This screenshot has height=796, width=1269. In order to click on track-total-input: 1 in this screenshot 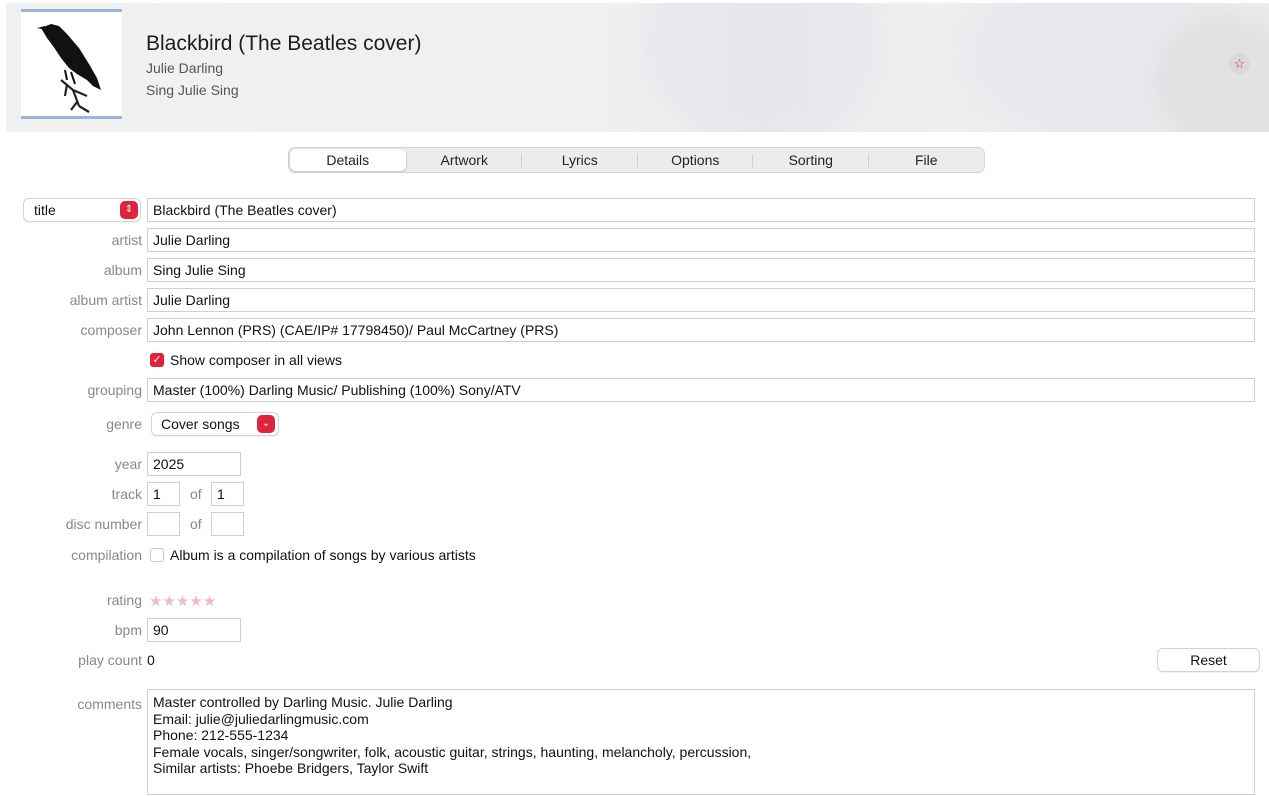, I will do `click(227, 494)`.